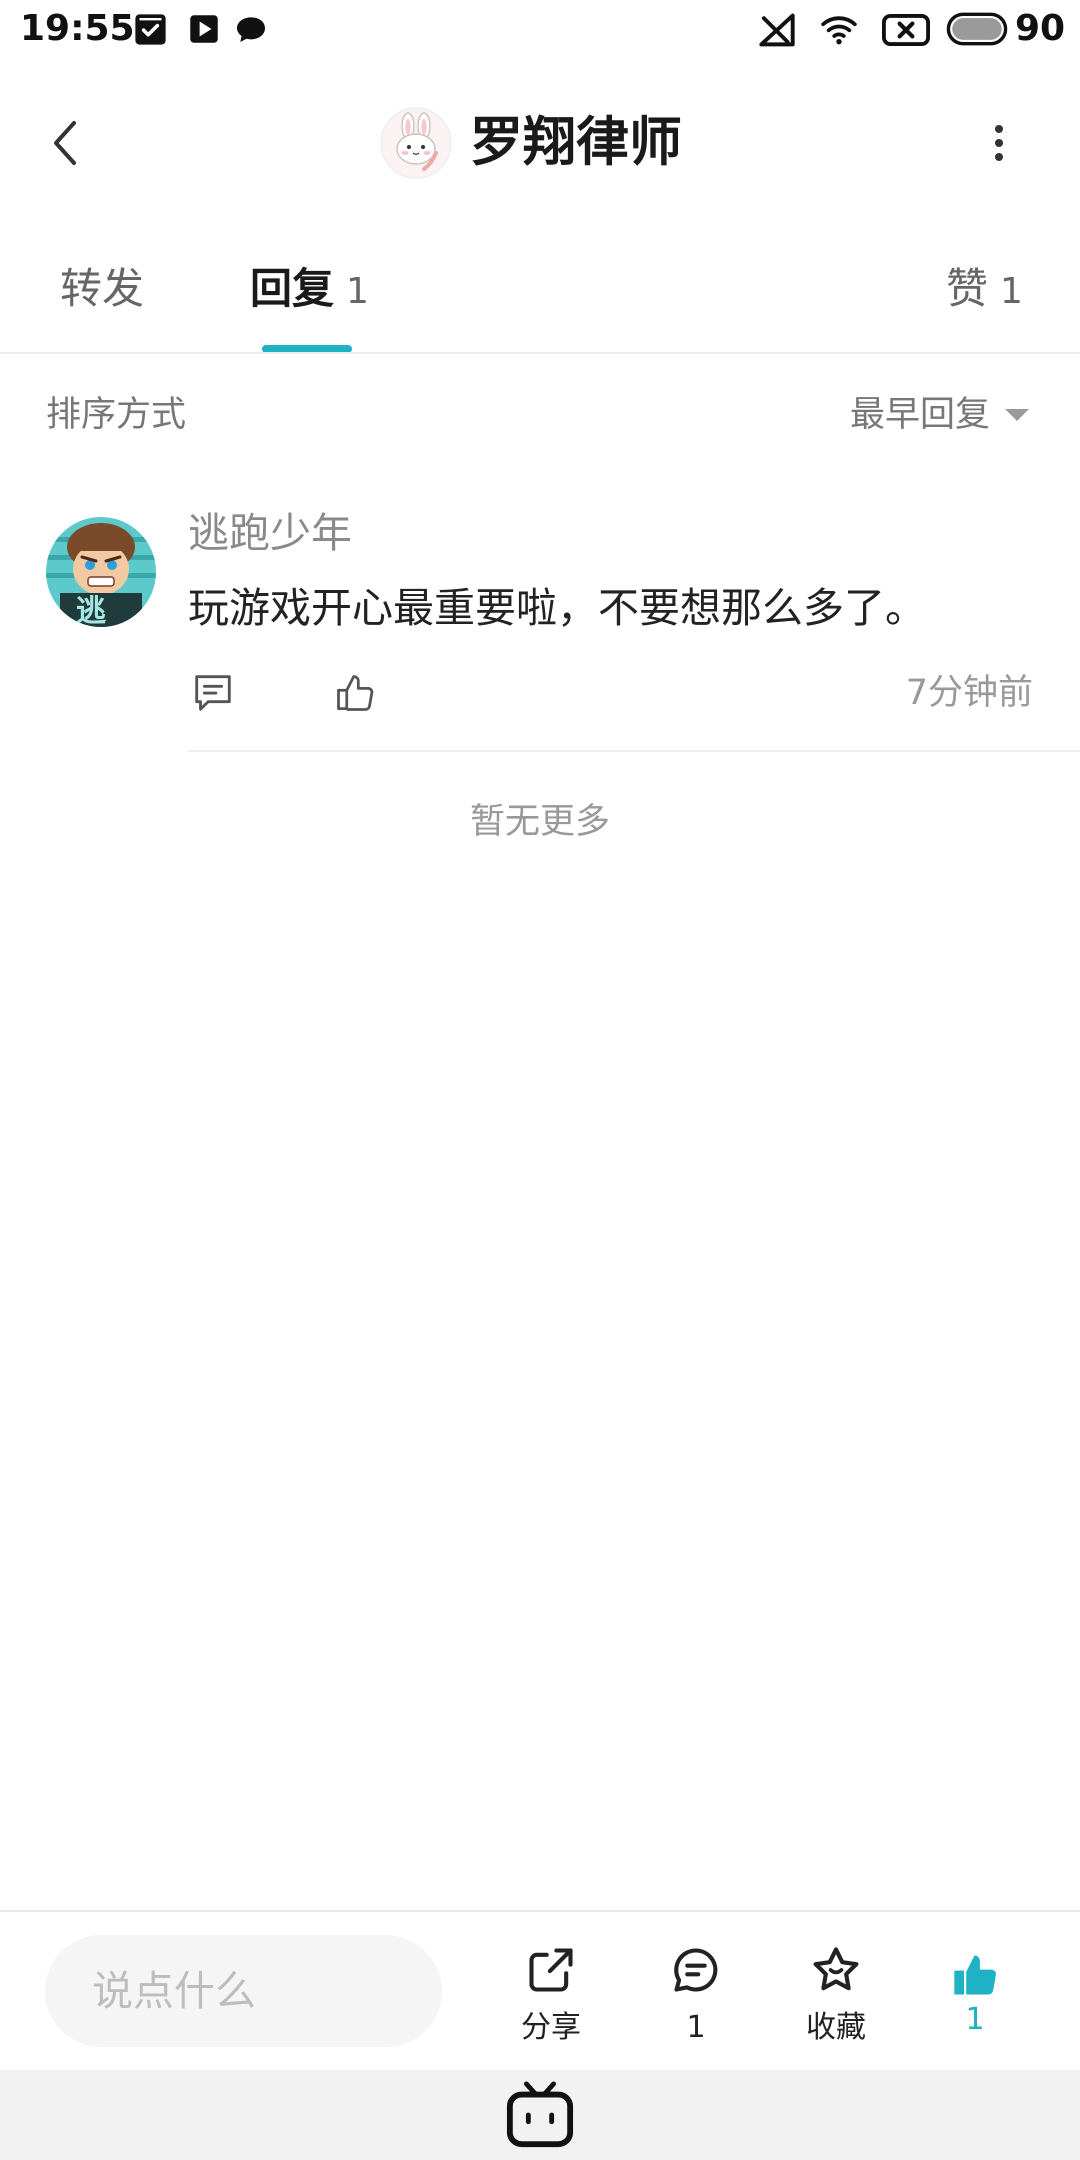 This screenshot has width=1080, height=2160. I want to click on like-count: 1, so click(975, 2020).